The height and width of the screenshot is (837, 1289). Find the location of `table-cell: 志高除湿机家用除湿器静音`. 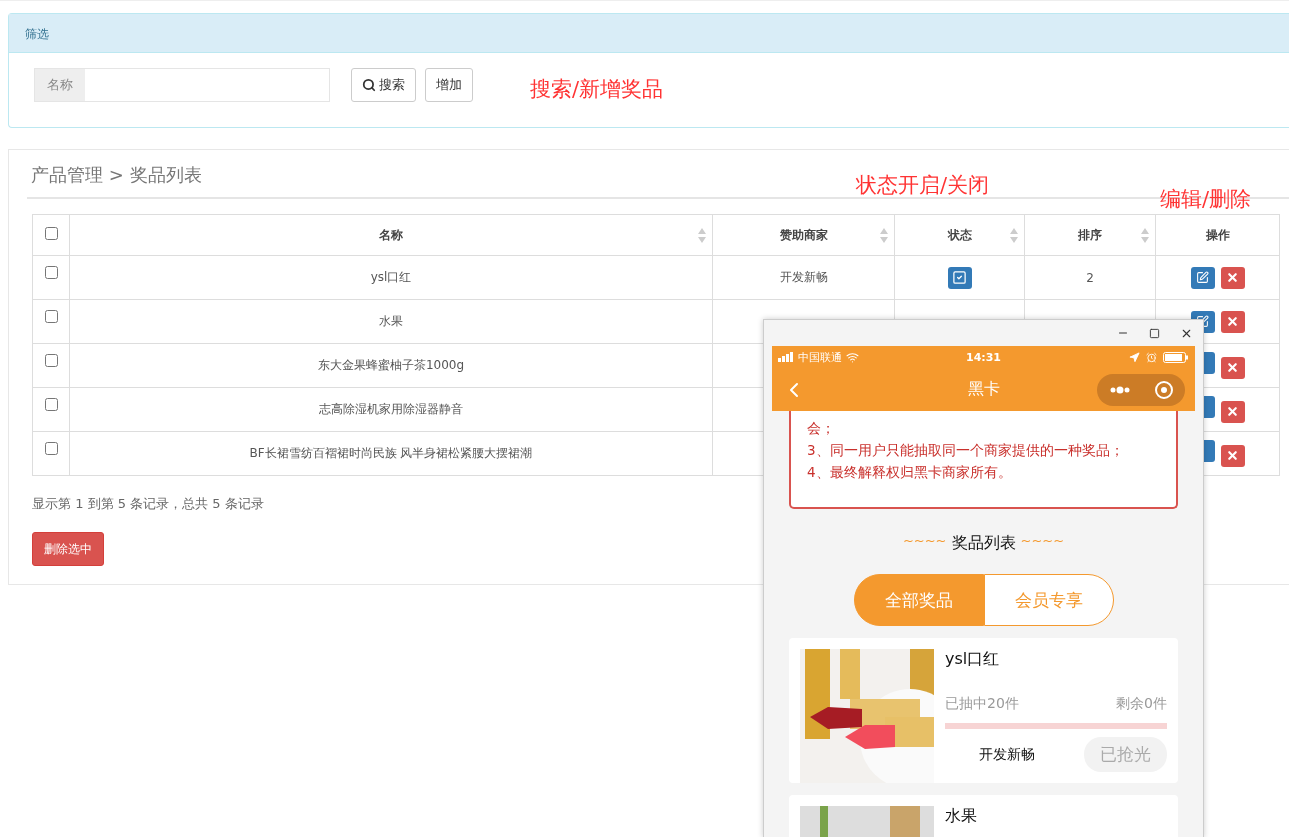

table-cell: 志高除湿机家用除湿器静音 is located at coordinates (391, 409).